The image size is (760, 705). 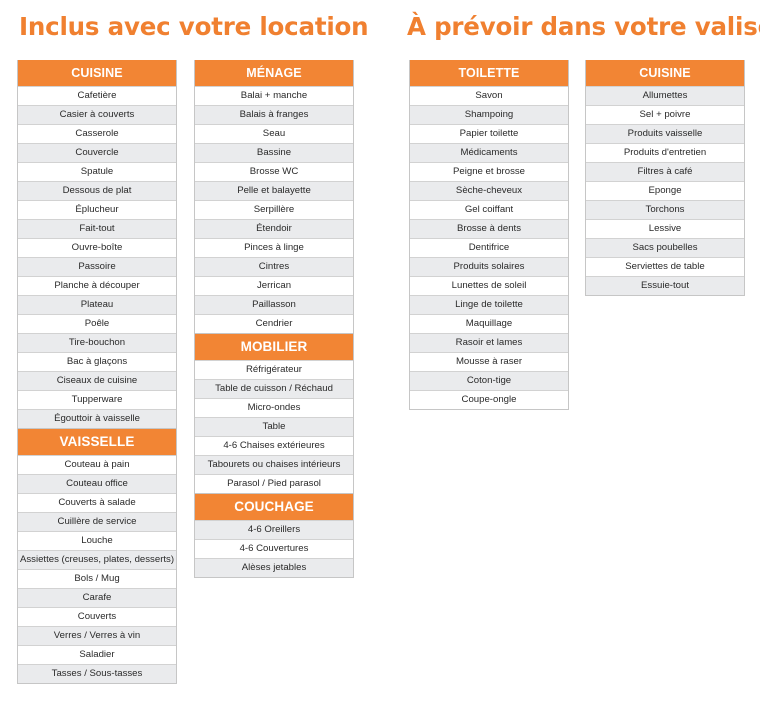 I want to click on table-row: Filtres à café, so click(x=665, y=171).